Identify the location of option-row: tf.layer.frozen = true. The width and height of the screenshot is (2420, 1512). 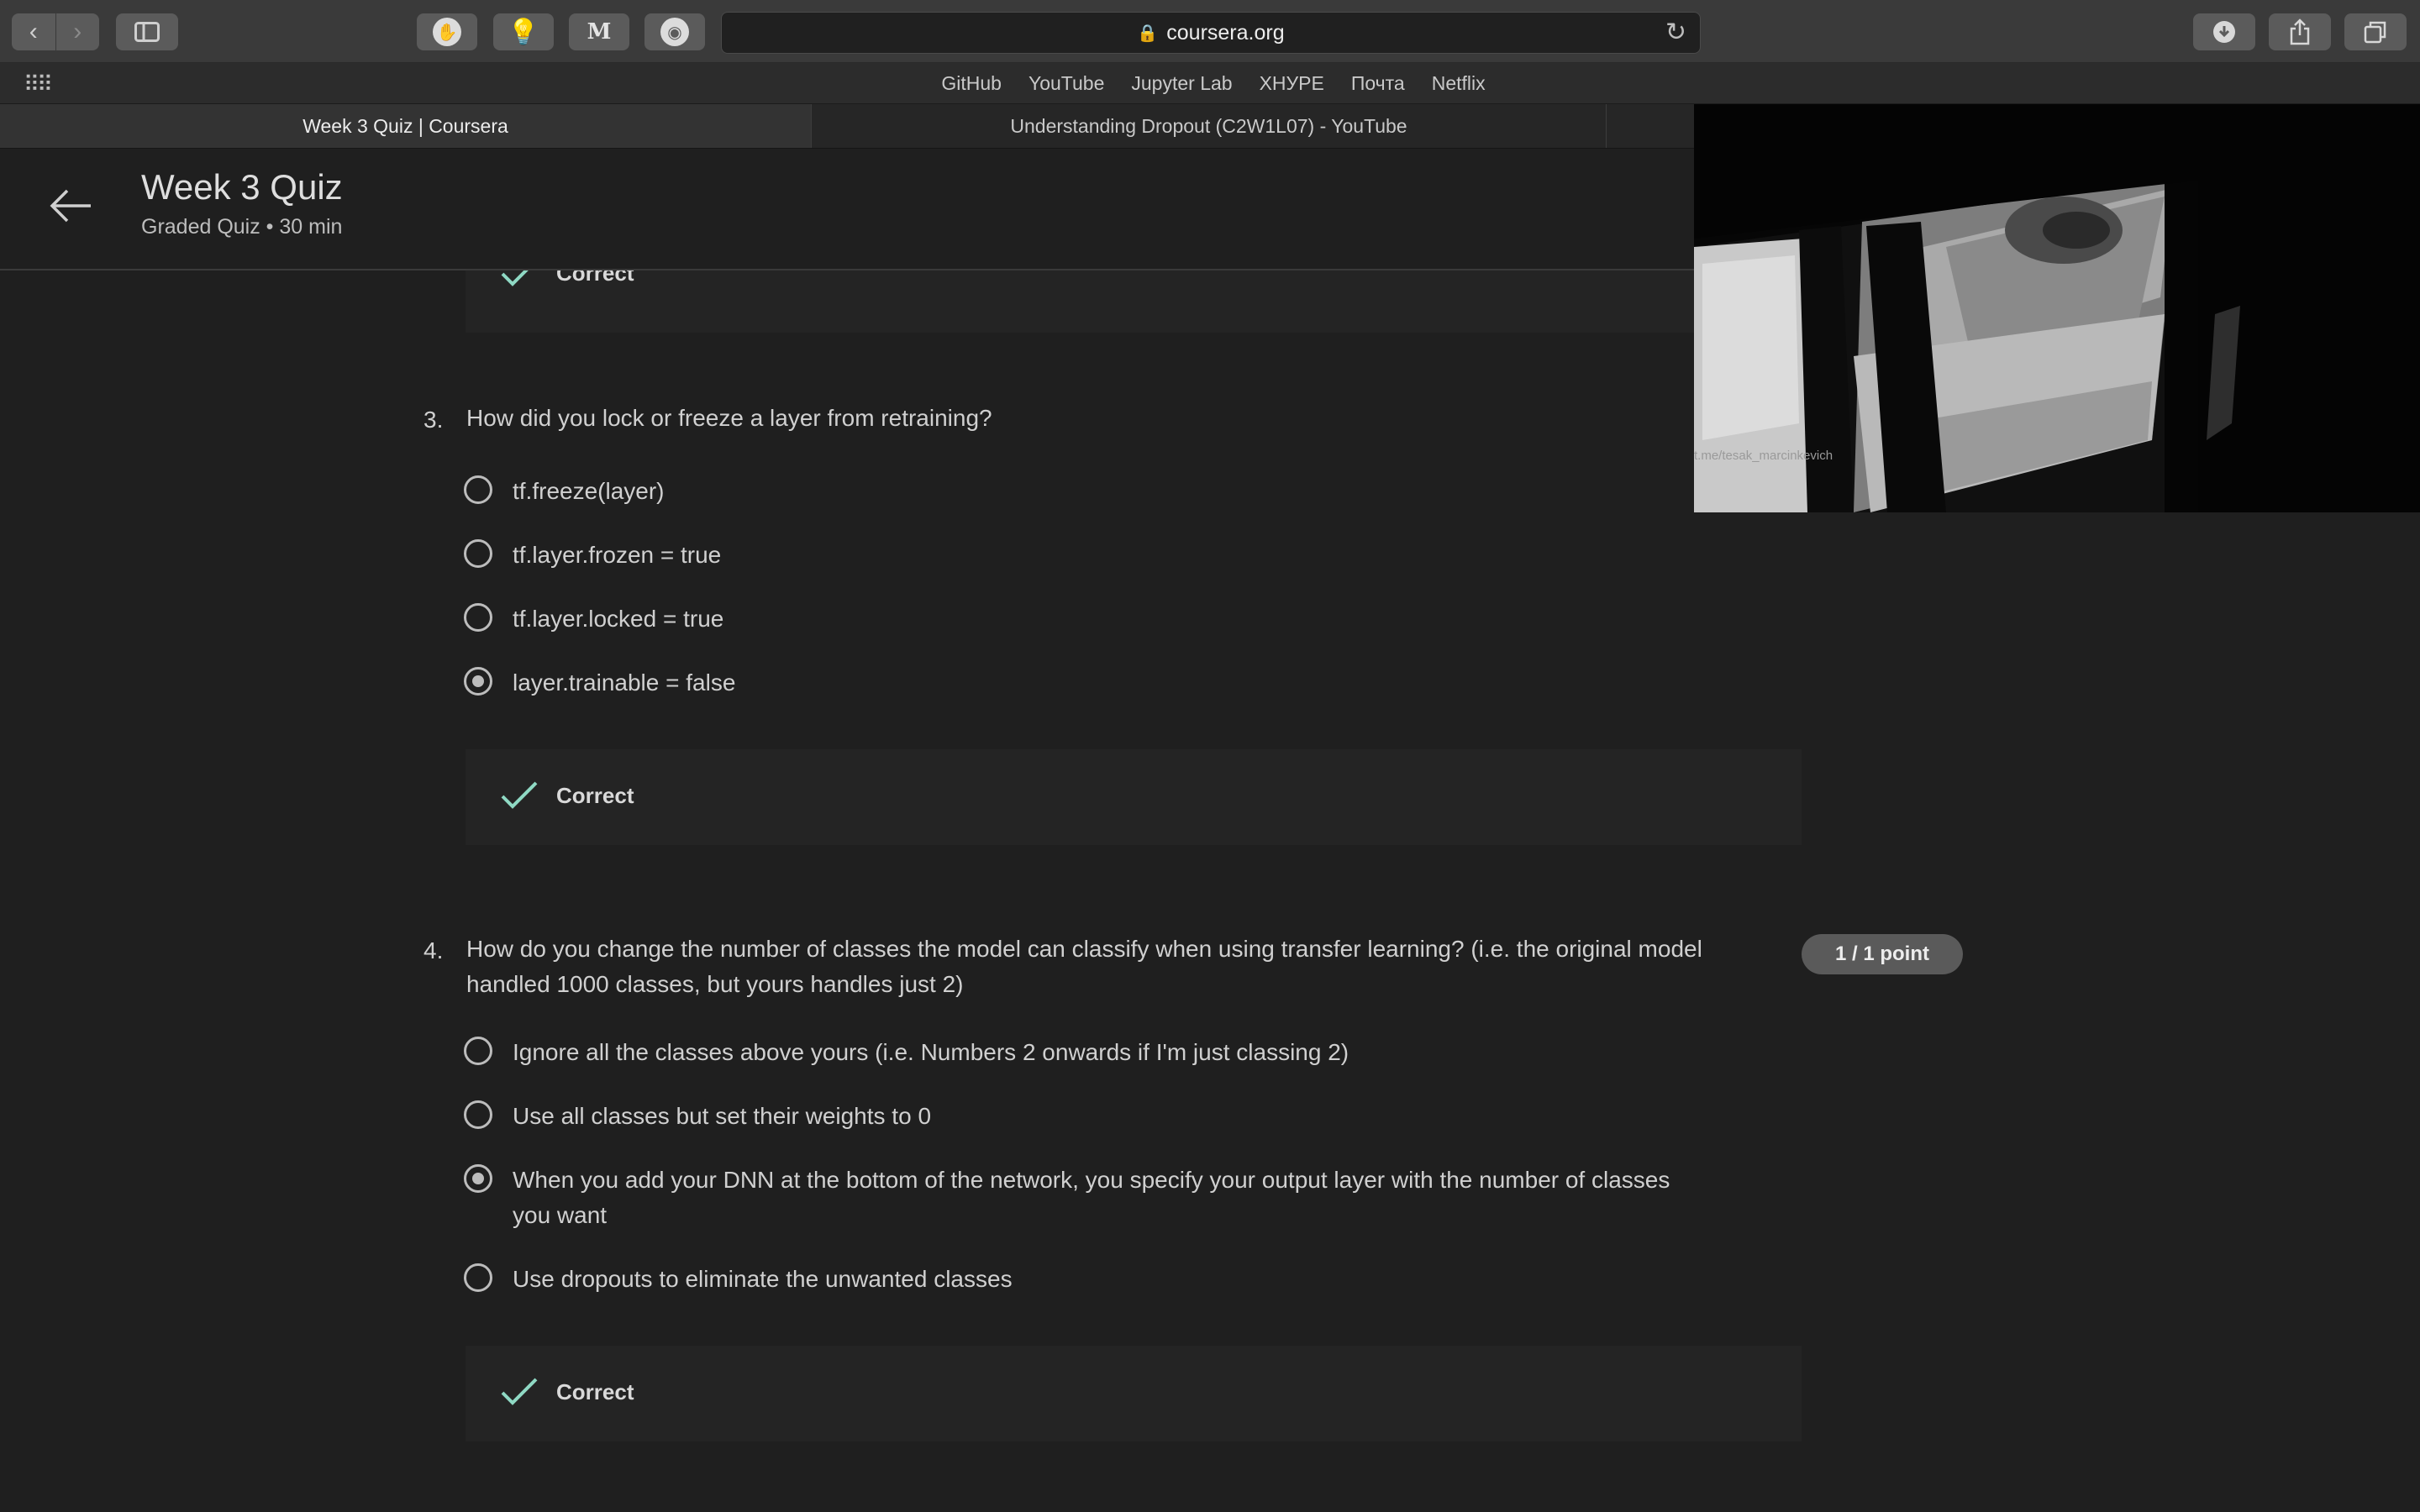
(592, 555).